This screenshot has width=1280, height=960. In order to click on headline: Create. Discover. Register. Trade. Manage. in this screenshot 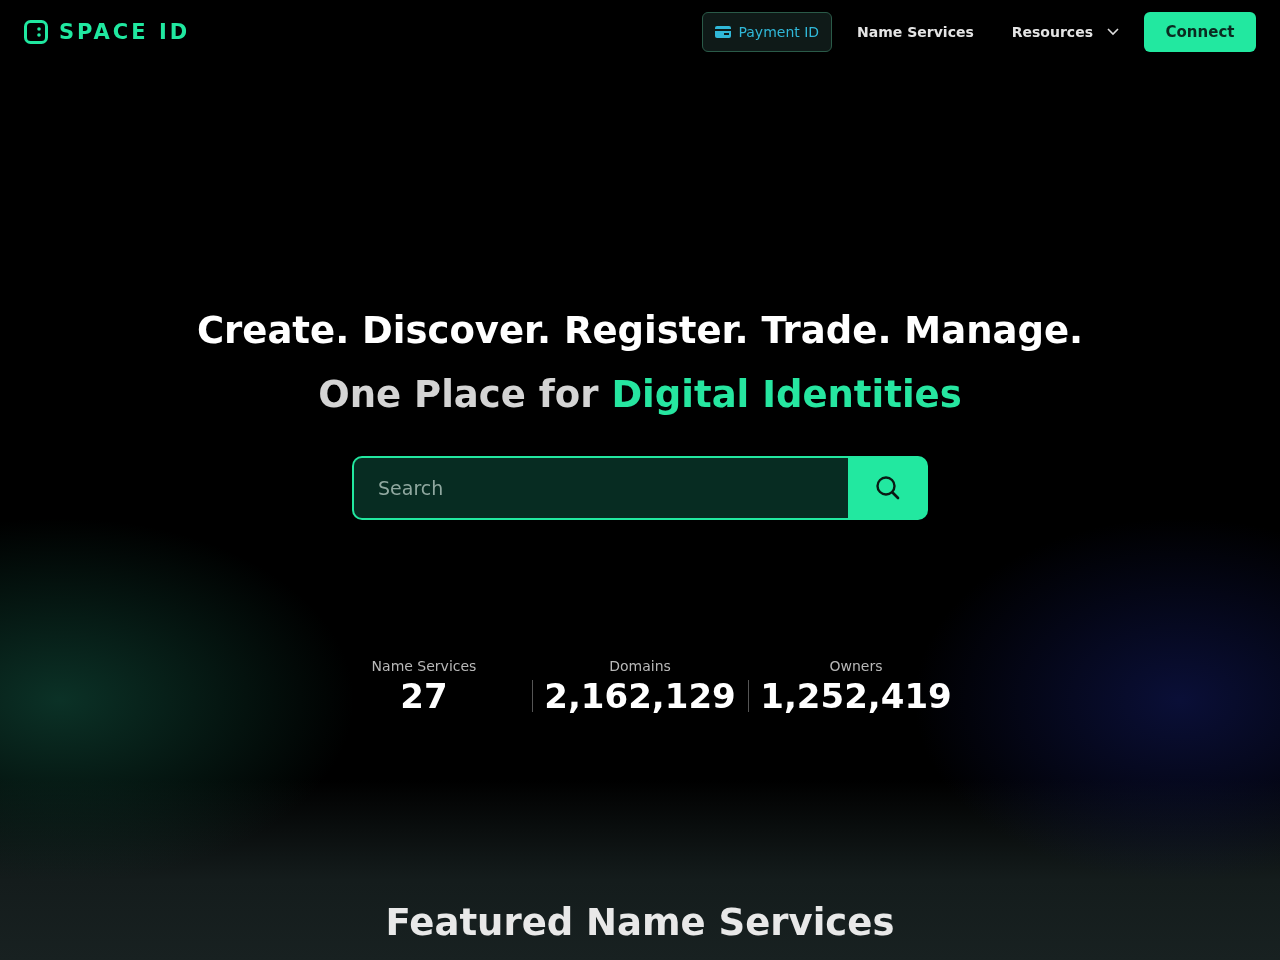, I will do `click(640, 331)`.